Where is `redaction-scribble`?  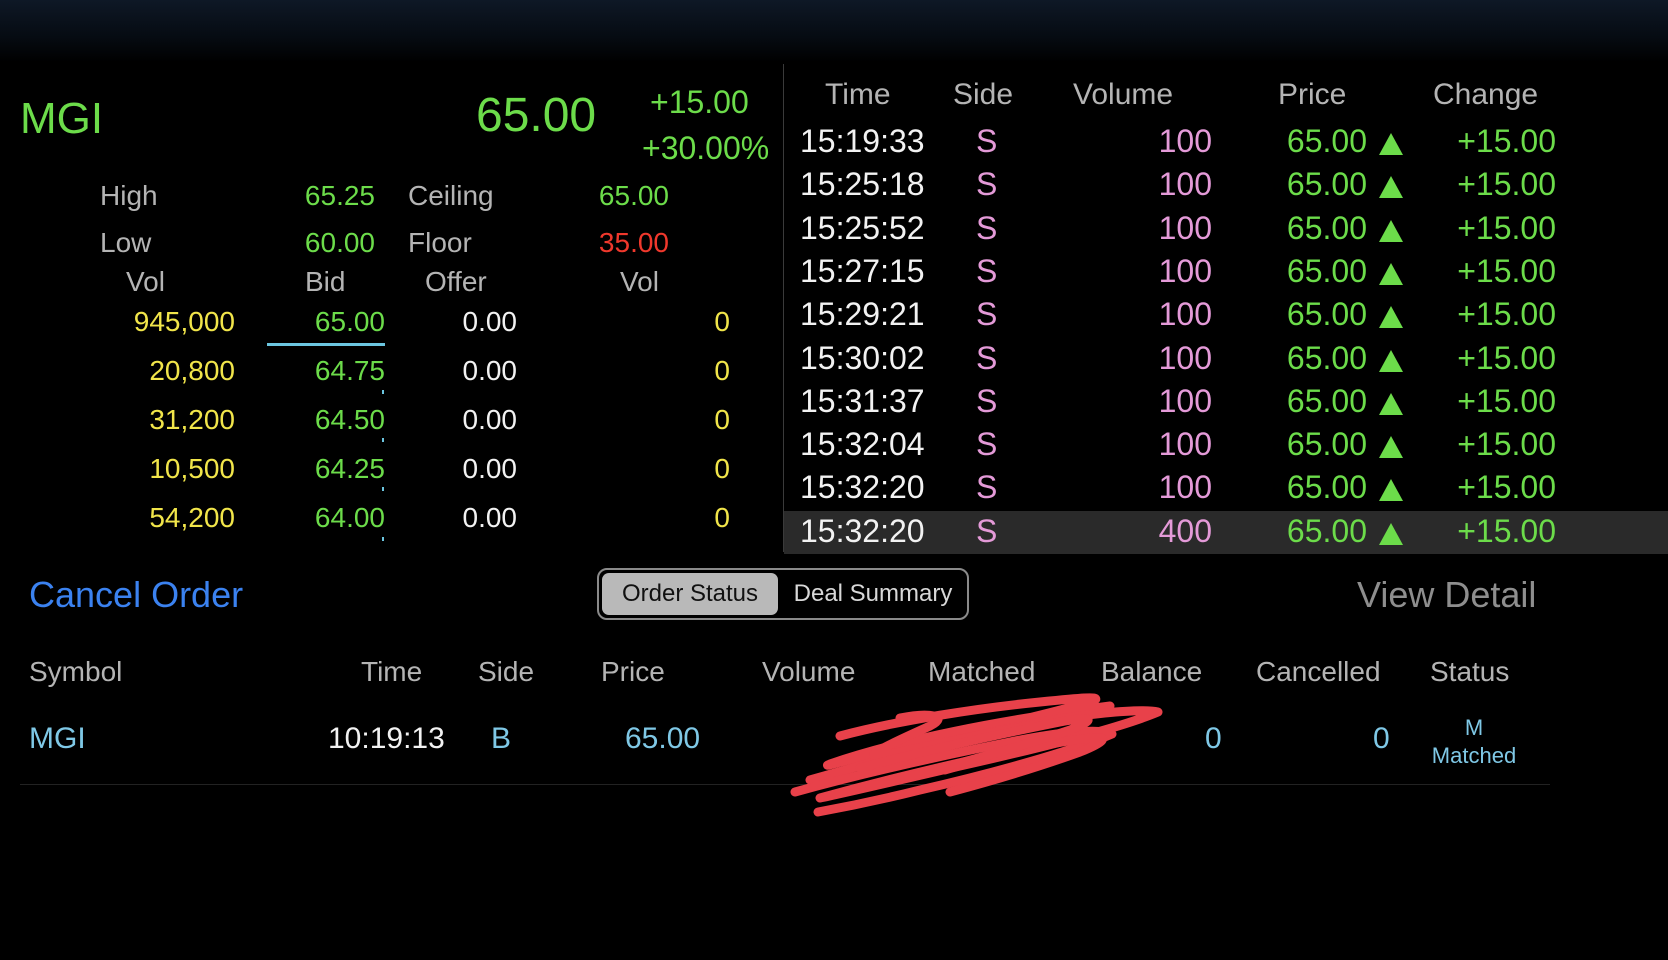
redaction-scribble is located at coordinates (976, 755).